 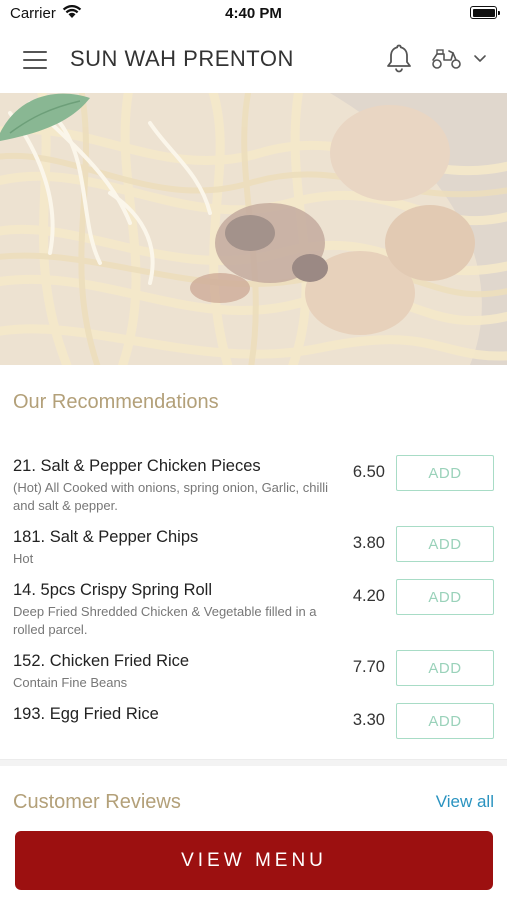 I want to click on app-header: SUN WAH PRENTON, so click(x=253, y=59).